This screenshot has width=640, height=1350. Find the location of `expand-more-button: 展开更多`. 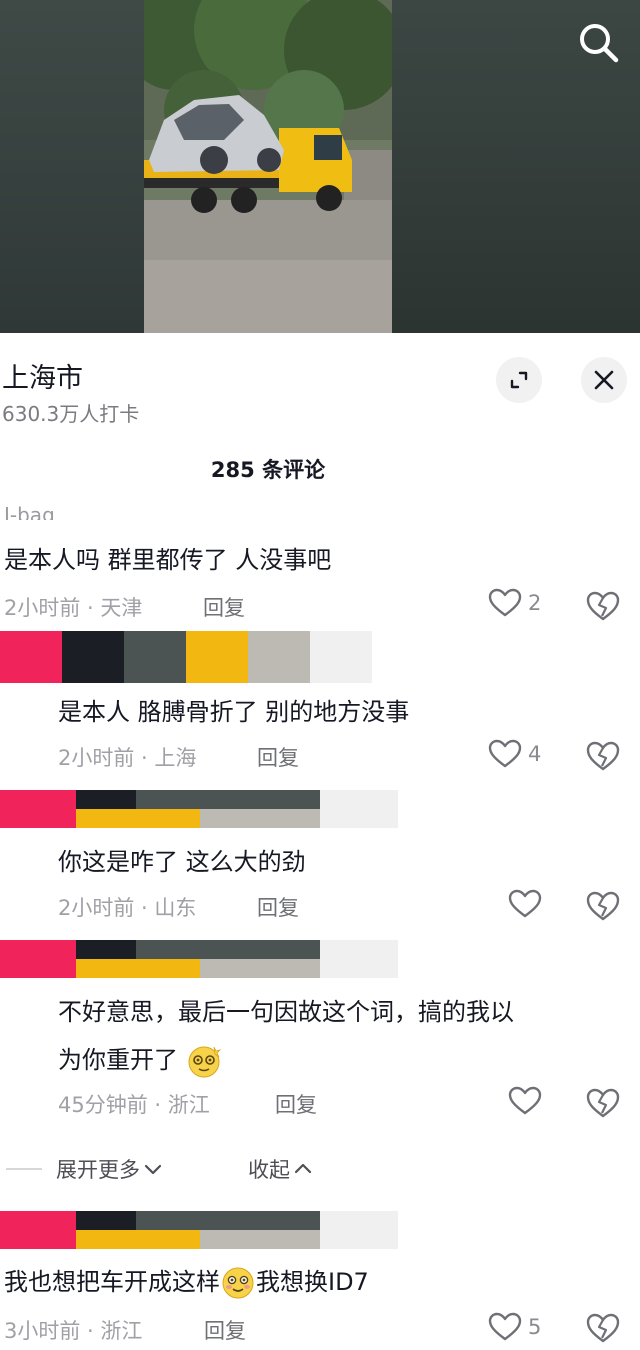

expand-more-button: 展开更多 is located at coordinates (110, 1169).